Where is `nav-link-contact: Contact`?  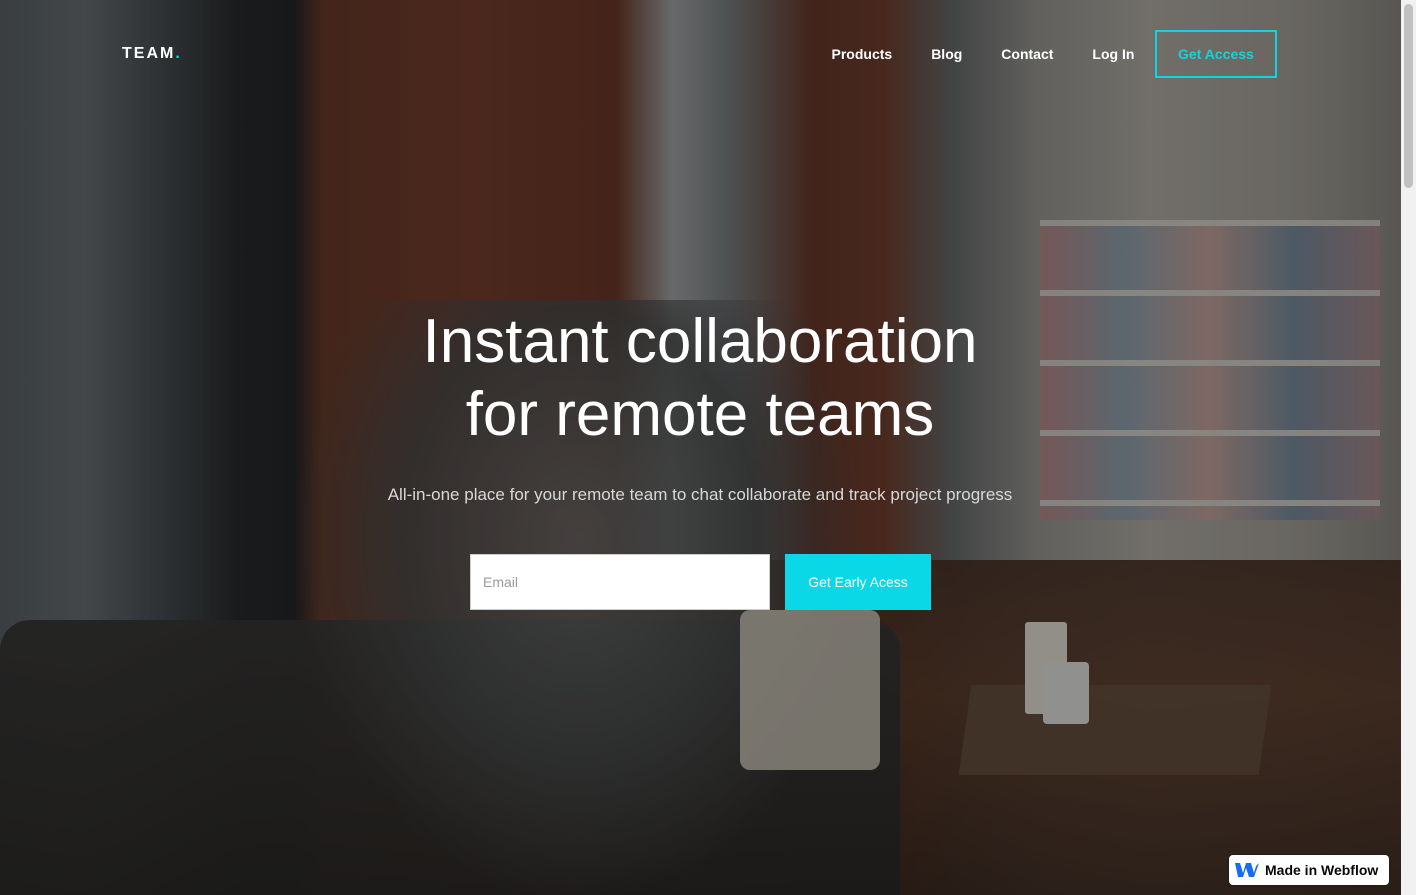
nav-link-contact: Contact is located at coordinates (1027, 54).